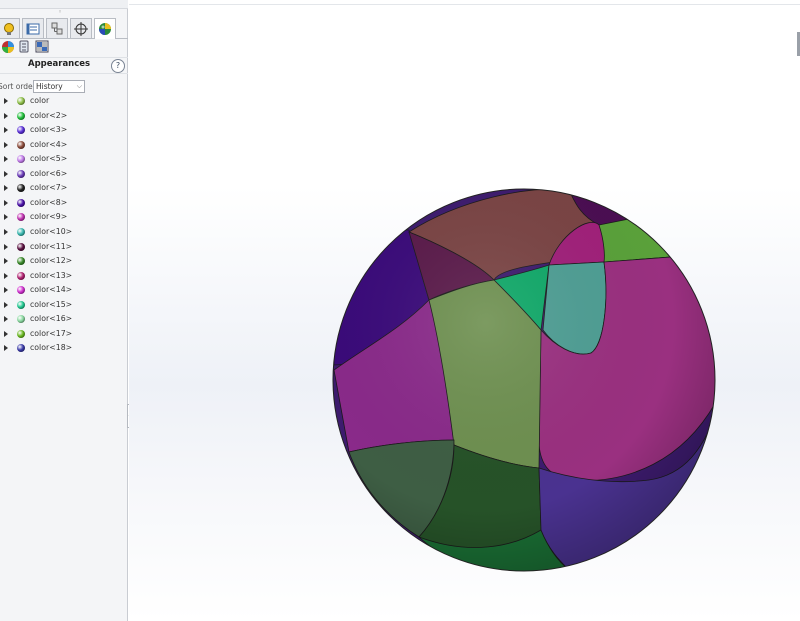 This screenshot has width=800, height=621. Describe the element at coordinates (49, 188) in the screenshot. I see `appearance-item-label: color<7>` at that location.